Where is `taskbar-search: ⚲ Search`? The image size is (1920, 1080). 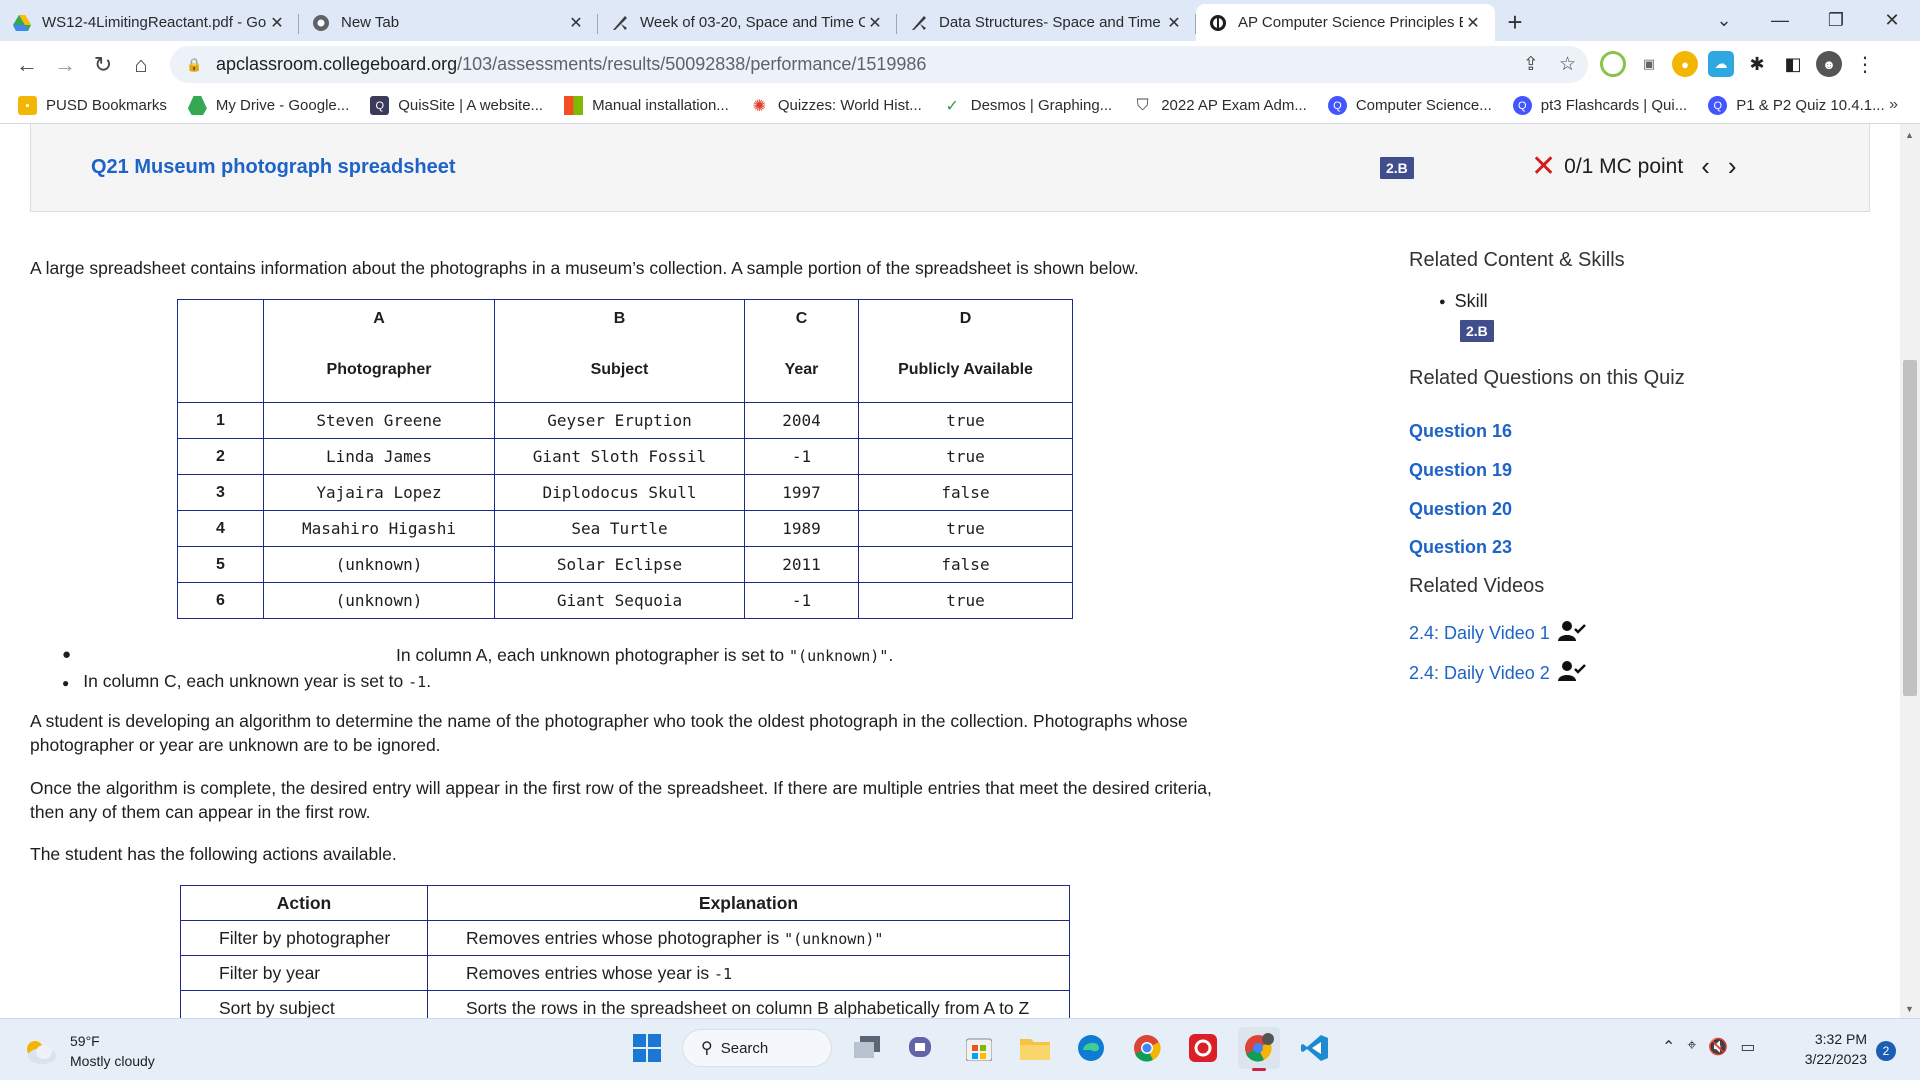 taskbar-search: ⚲ Search is located at coordinates (757, 1048).